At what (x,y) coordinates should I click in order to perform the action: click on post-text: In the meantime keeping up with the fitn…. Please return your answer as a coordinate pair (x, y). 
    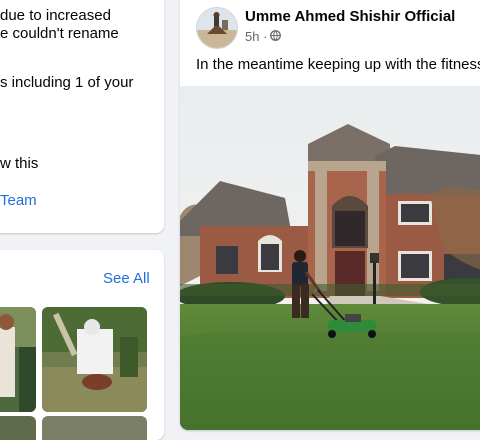
    Looking at the image, I should click on (338, 64).